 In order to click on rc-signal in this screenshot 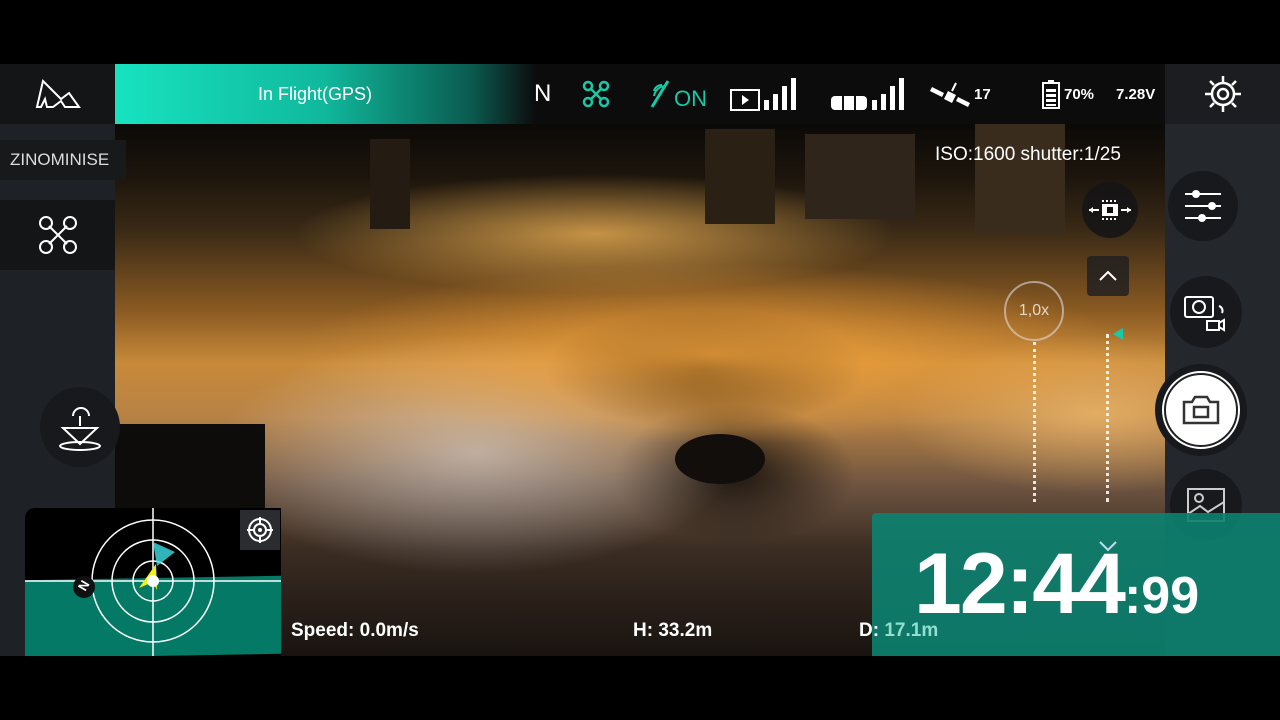, I will do `click(869, 94)`.